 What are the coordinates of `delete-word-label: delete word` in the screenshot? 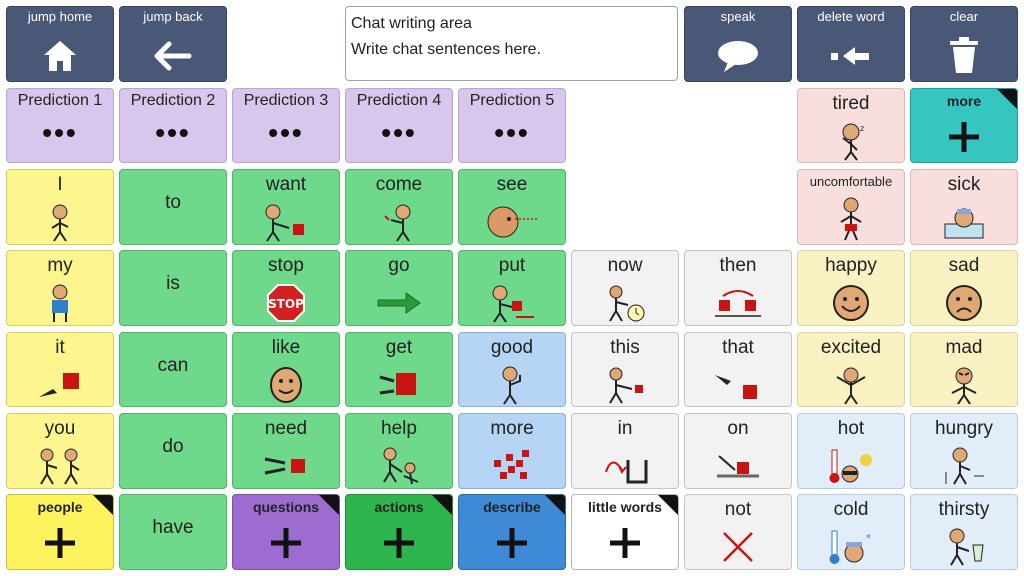 It's located at (851, 16).